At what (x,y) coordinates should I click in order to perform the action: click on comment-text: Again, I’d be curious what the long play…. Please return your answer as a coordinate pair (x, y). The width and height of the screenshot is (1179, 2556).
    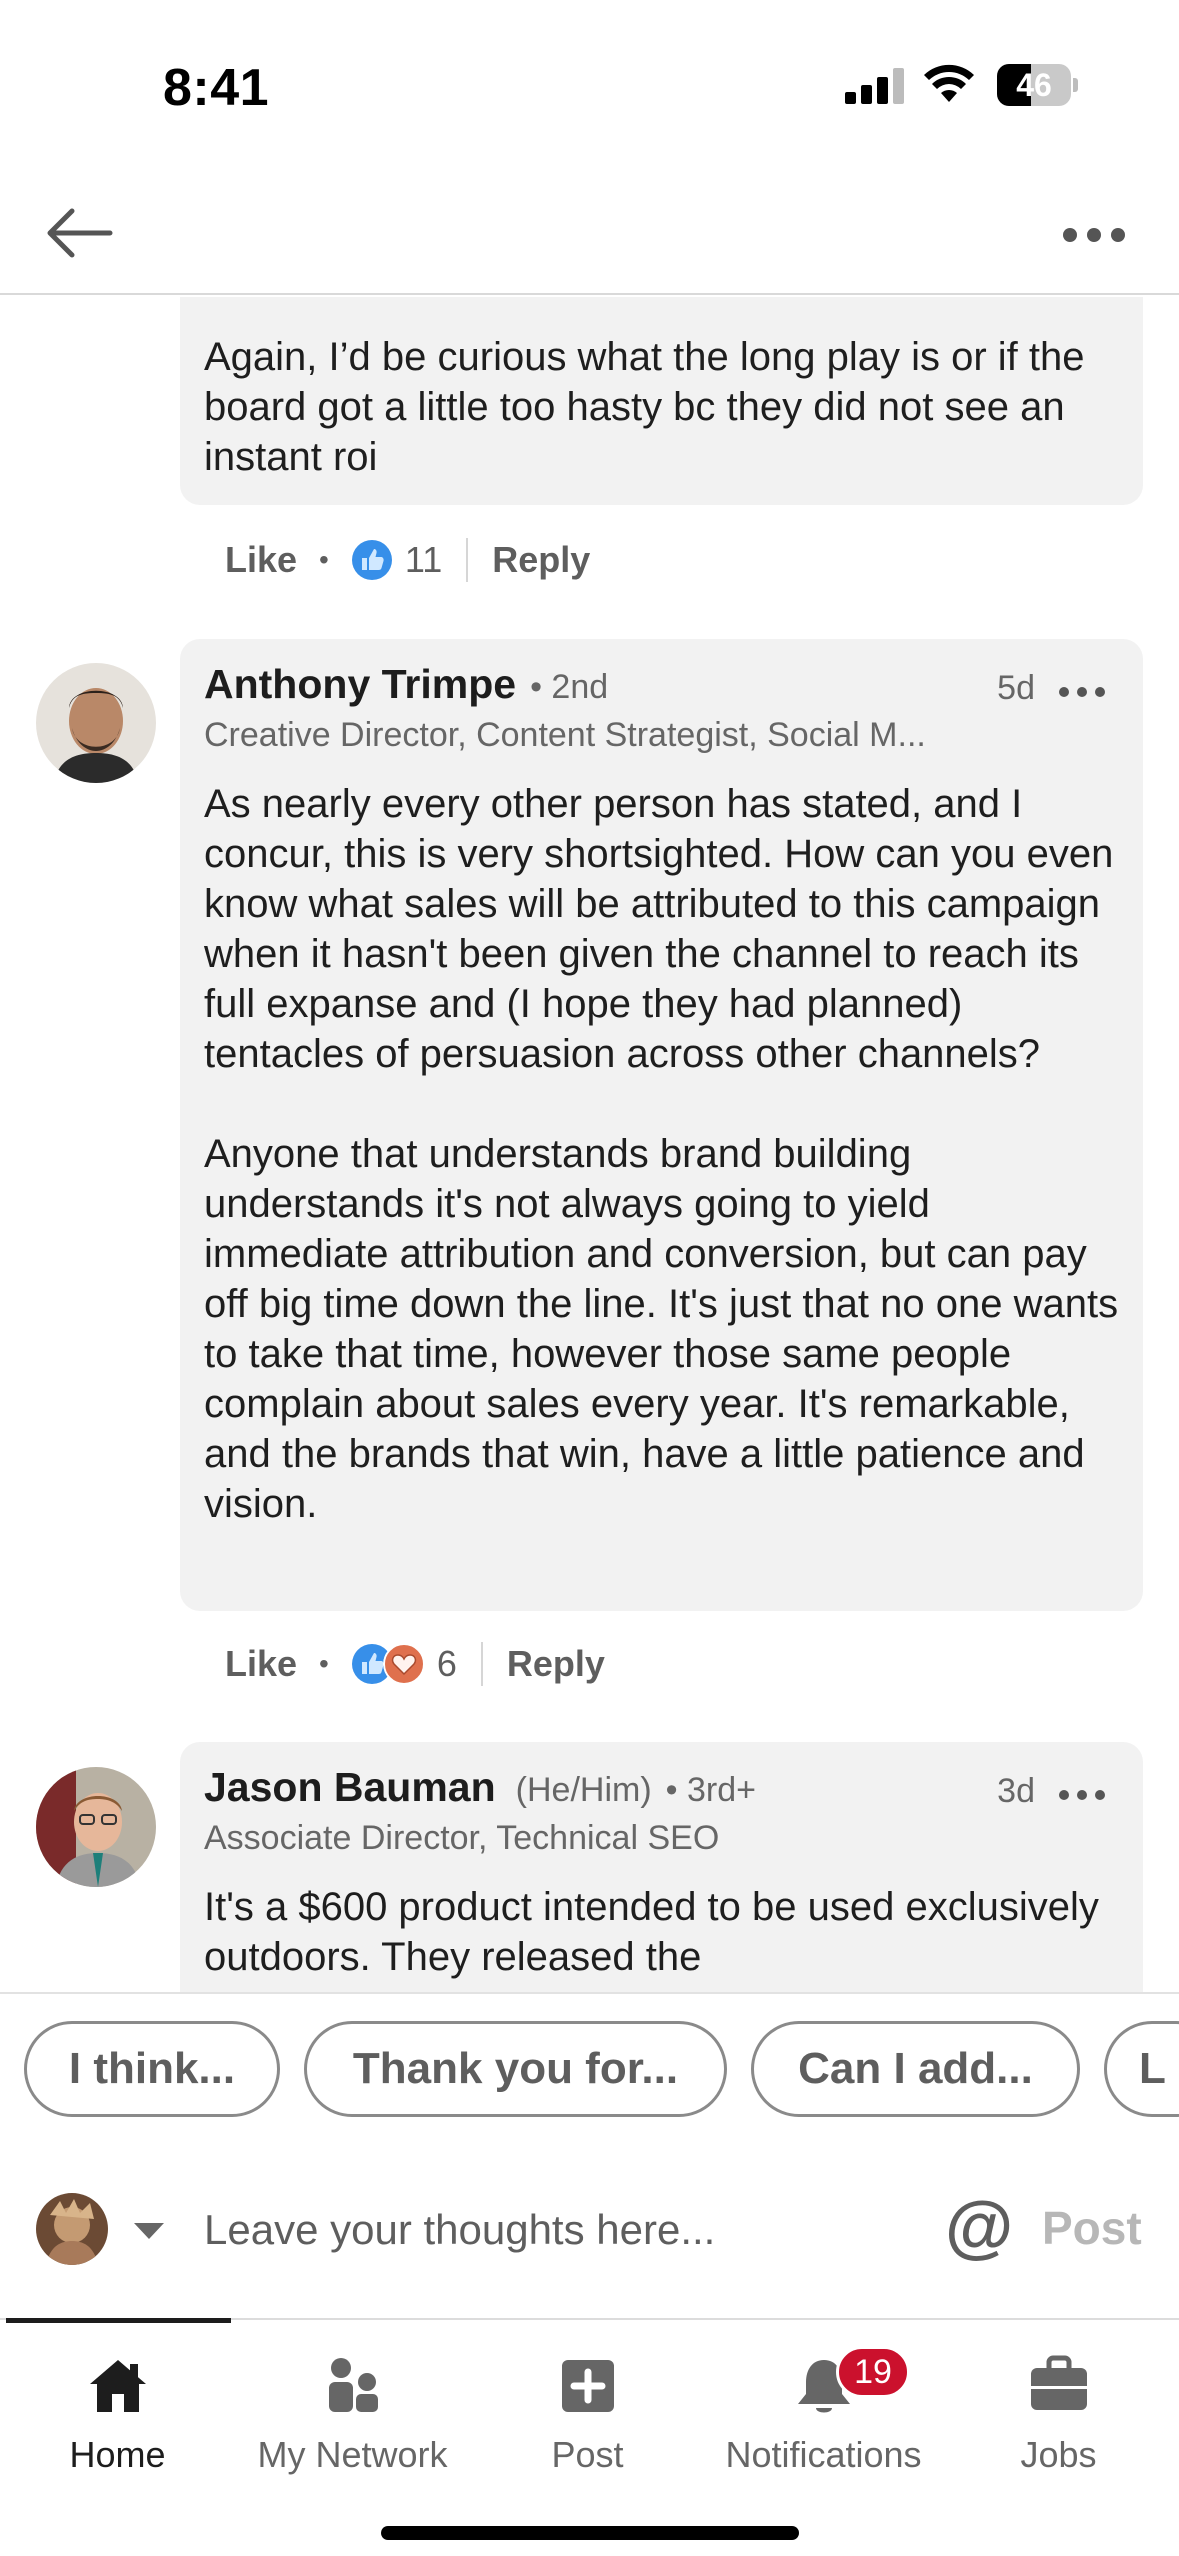
    Looking at the image, I should click on (644, 407).